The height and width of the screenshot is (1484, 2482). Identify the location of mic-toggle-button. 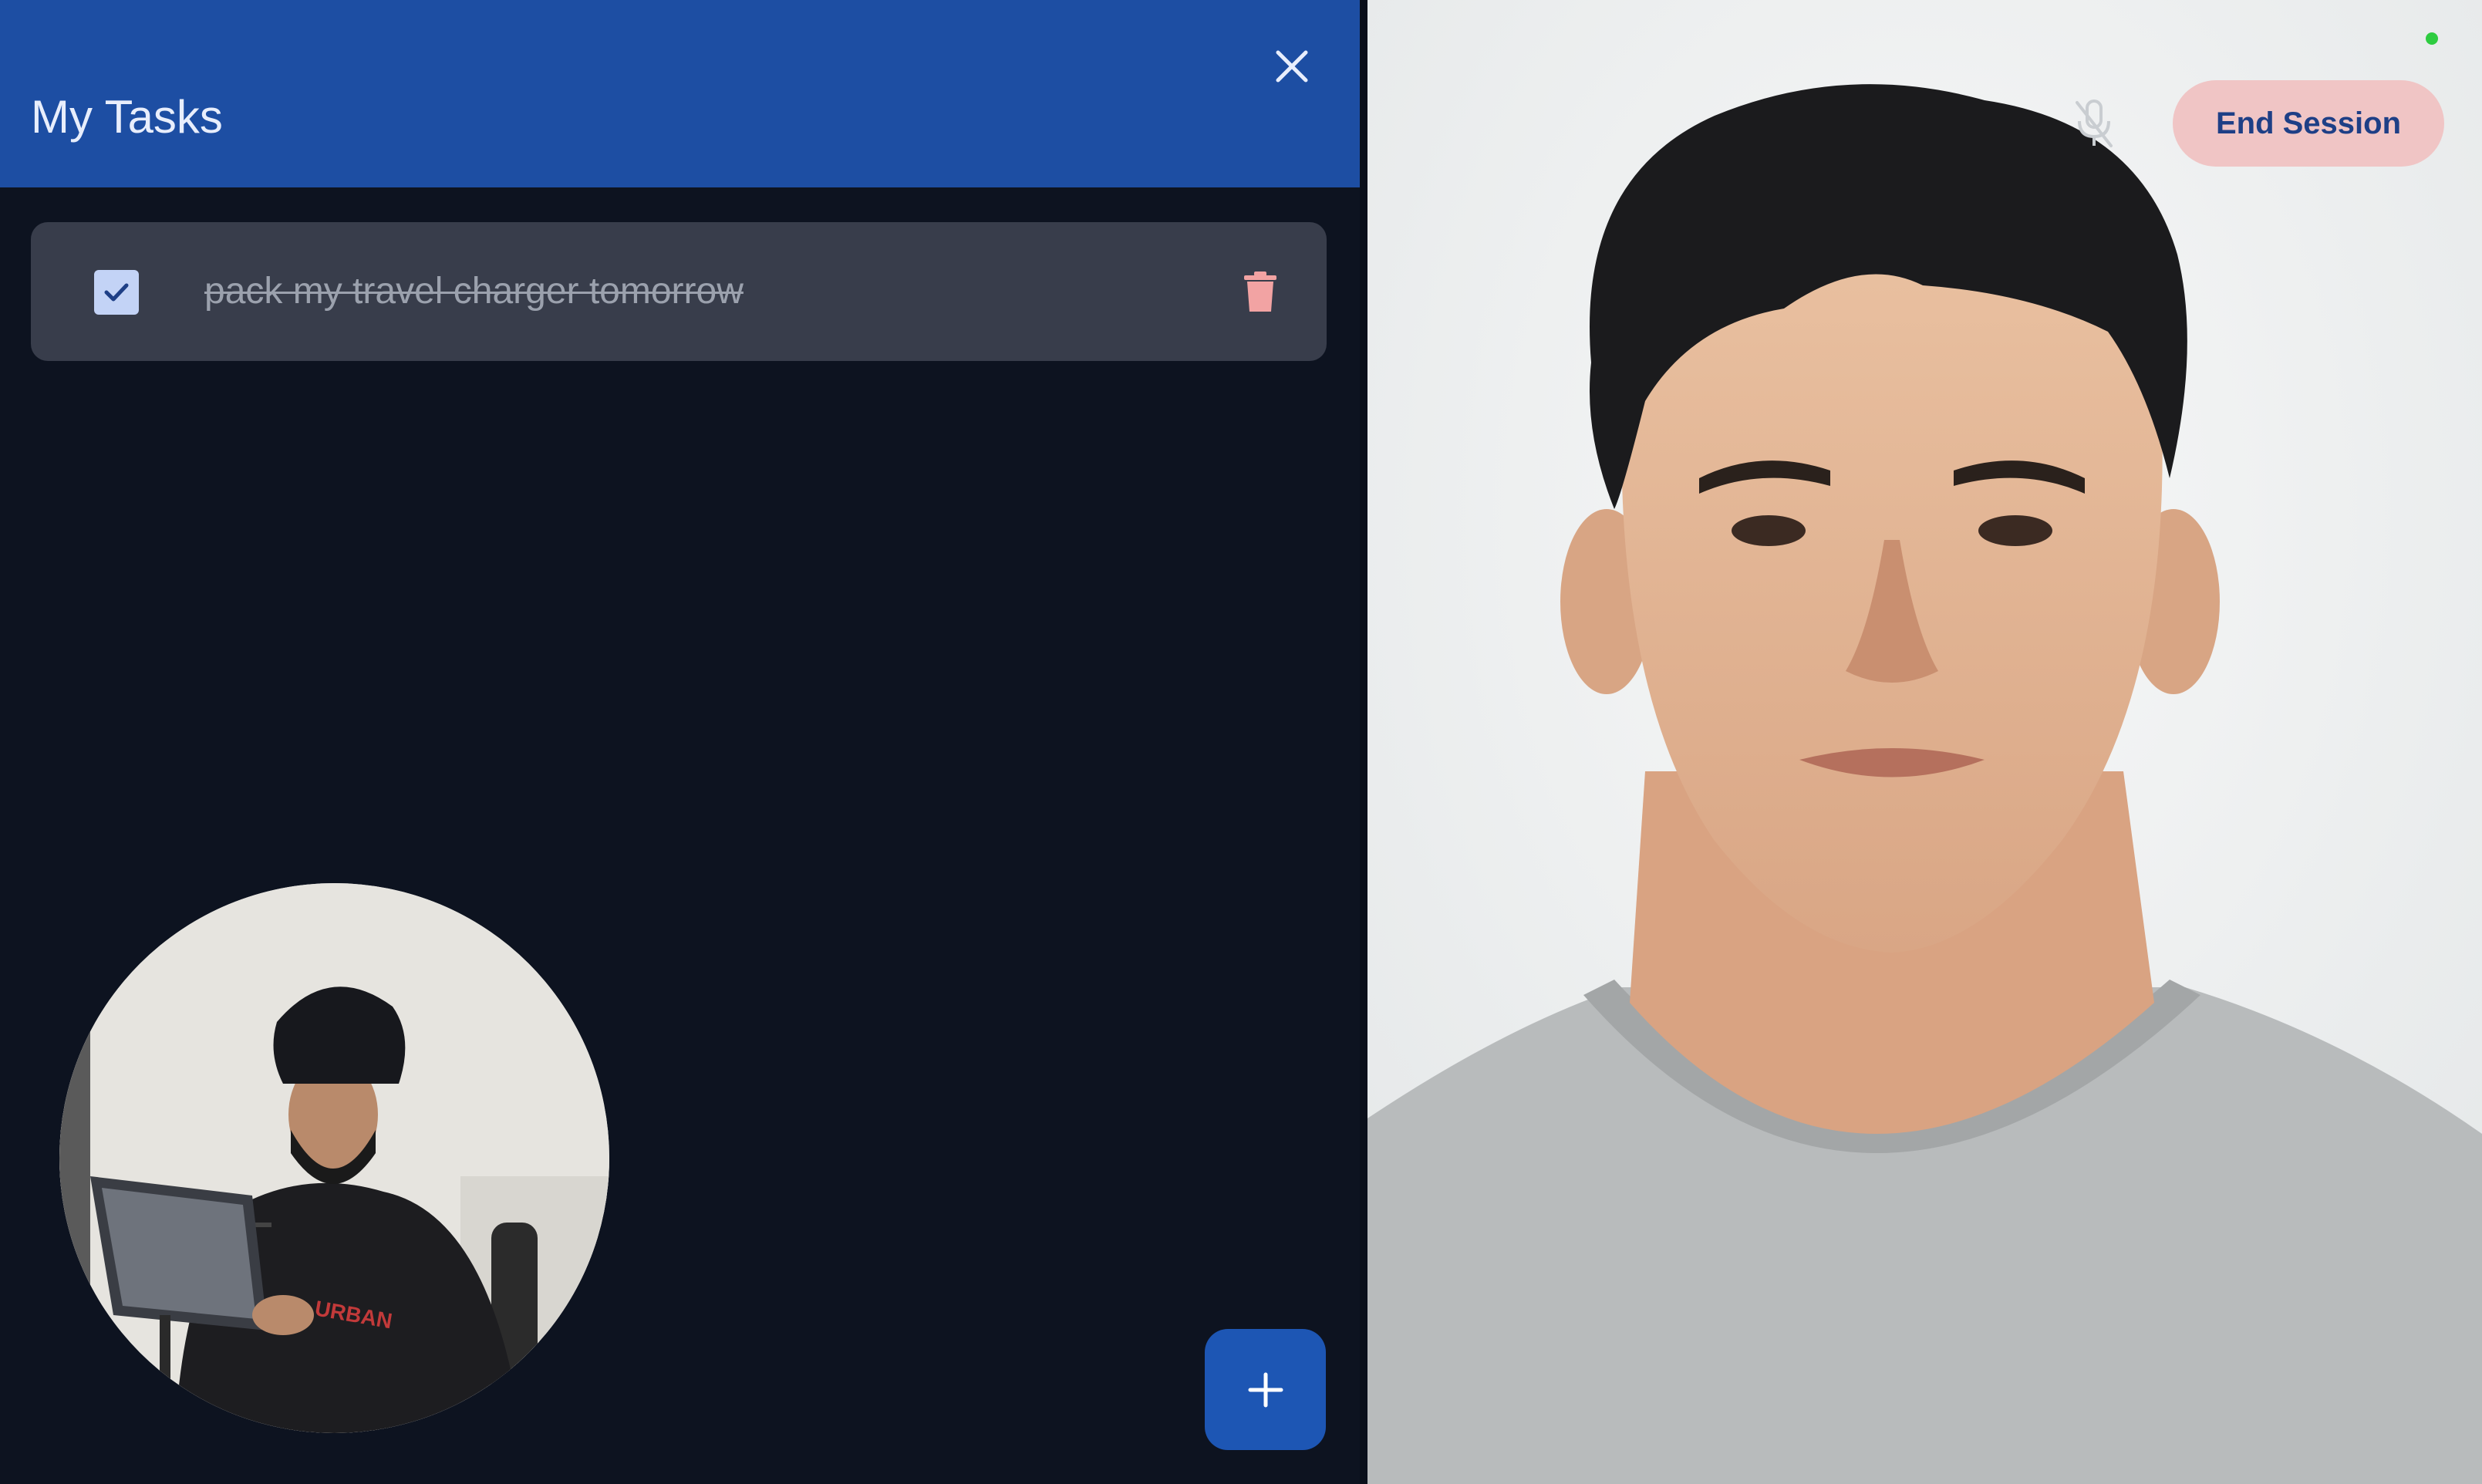
(2094, 124).